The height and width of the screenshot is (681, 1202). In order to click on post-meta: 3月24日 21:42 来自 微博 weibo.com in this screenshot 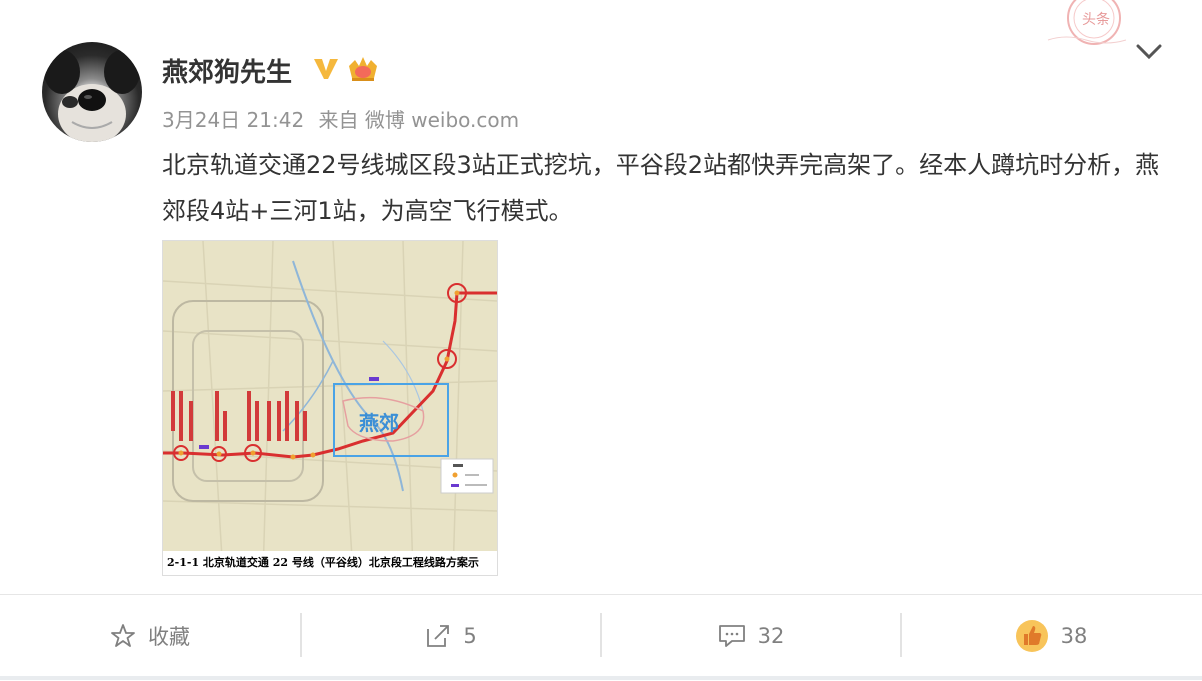, I will do `click(344, 118)`.